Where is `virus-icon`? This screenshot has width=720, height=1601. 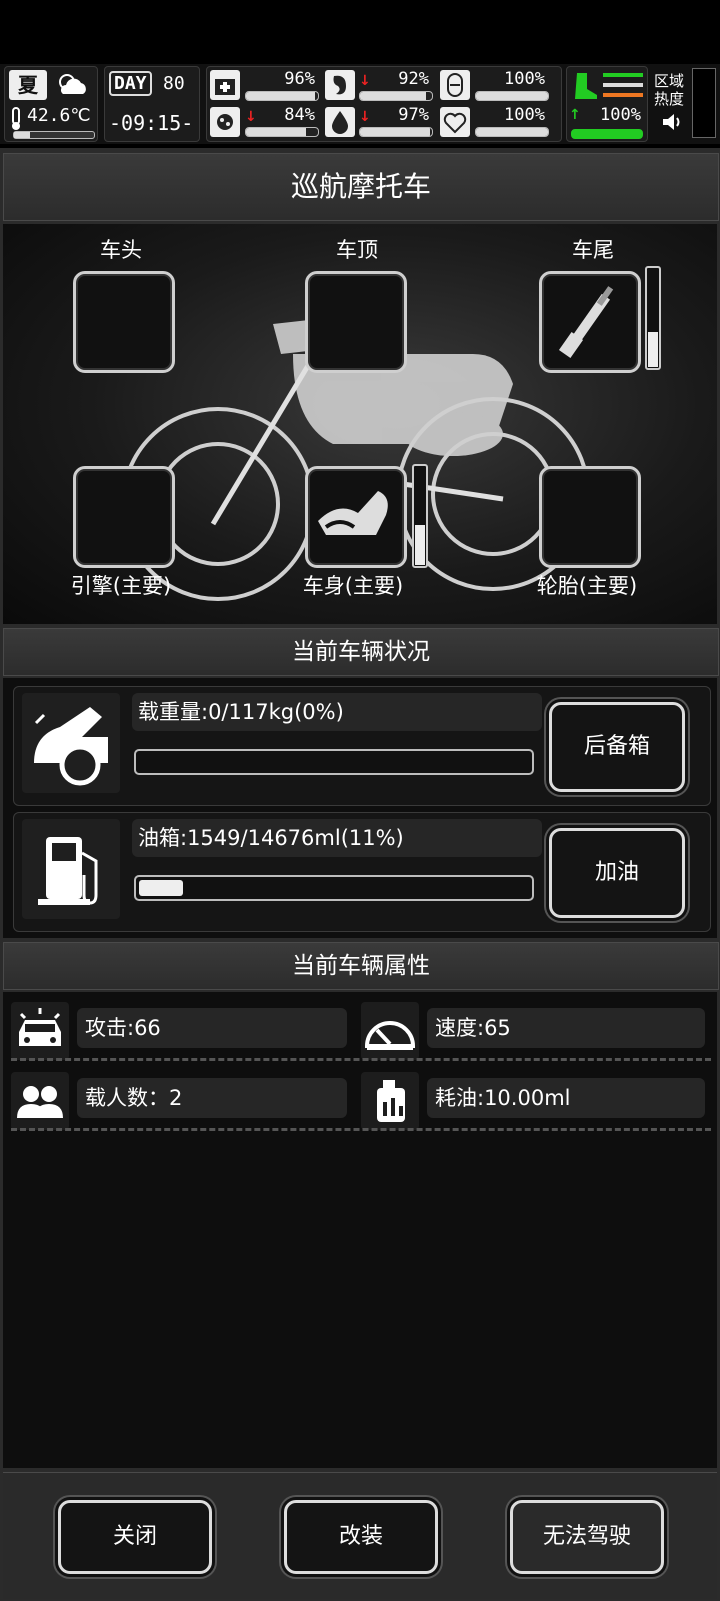
virus-icon is located at coordinates (225, 122).